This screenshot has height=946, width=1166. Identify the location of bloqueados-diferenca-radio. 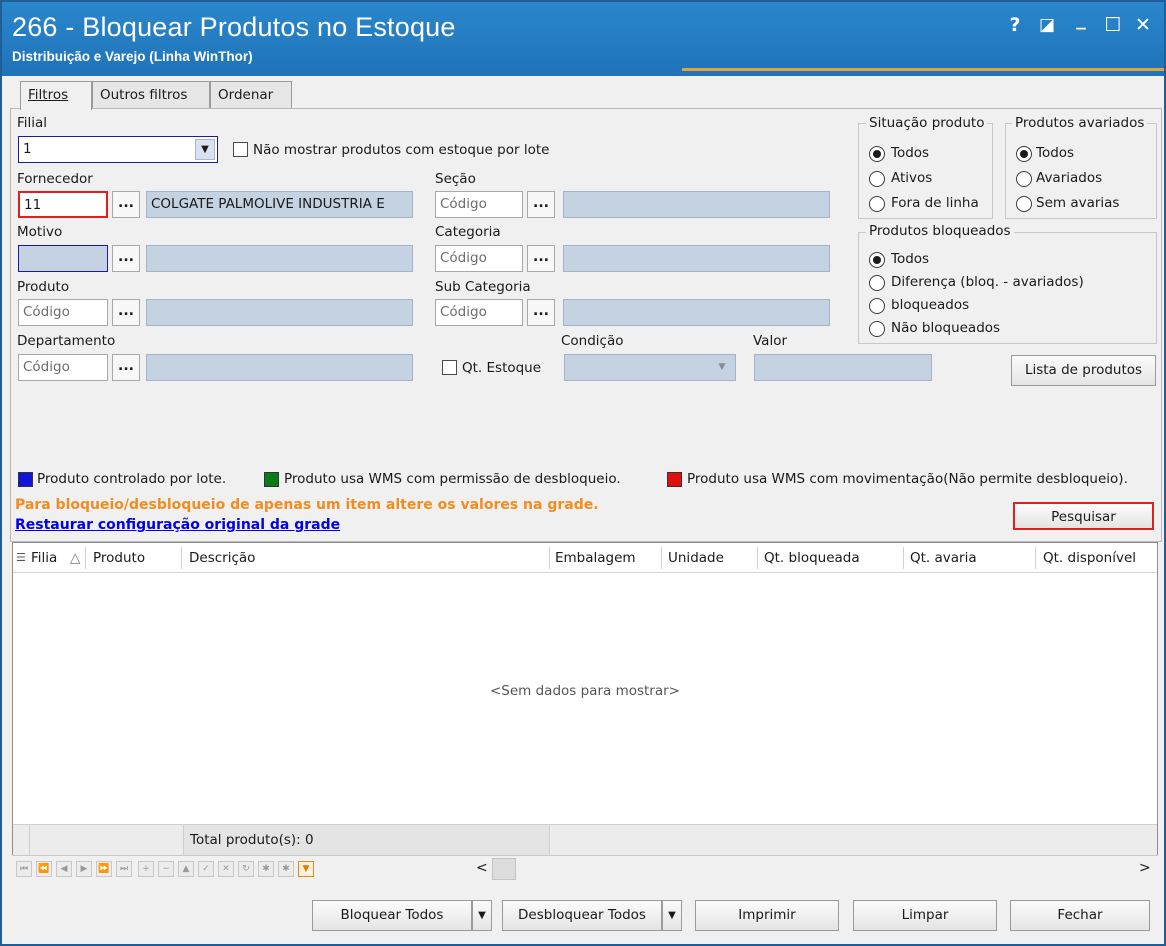
(877, 283).